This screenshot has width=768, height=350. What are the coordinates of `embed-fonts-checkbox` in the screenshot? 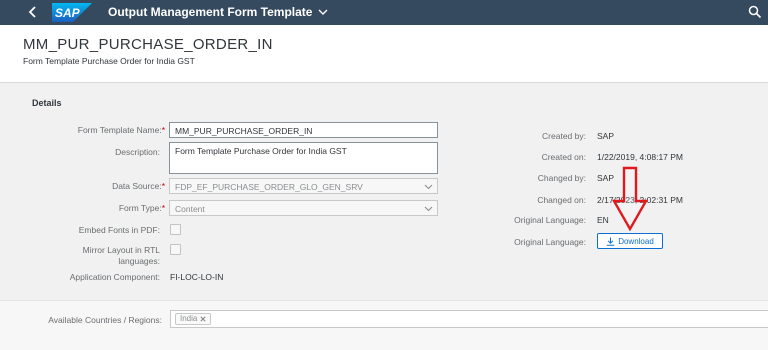 It's located at (175, 229).